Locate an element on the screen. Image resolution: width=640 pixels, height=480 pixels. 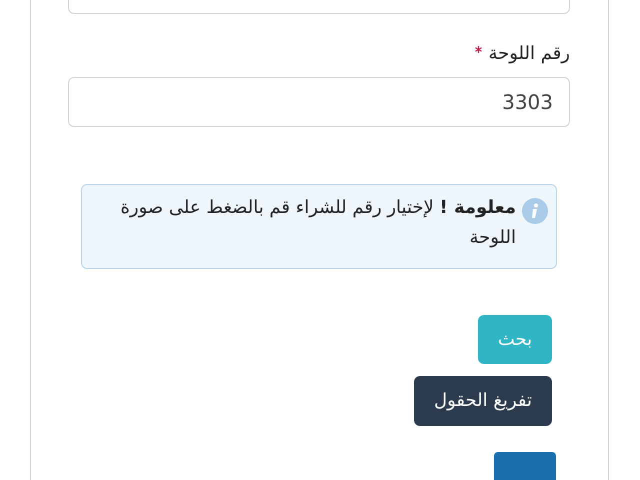
button is located at coordinates (525, 466).